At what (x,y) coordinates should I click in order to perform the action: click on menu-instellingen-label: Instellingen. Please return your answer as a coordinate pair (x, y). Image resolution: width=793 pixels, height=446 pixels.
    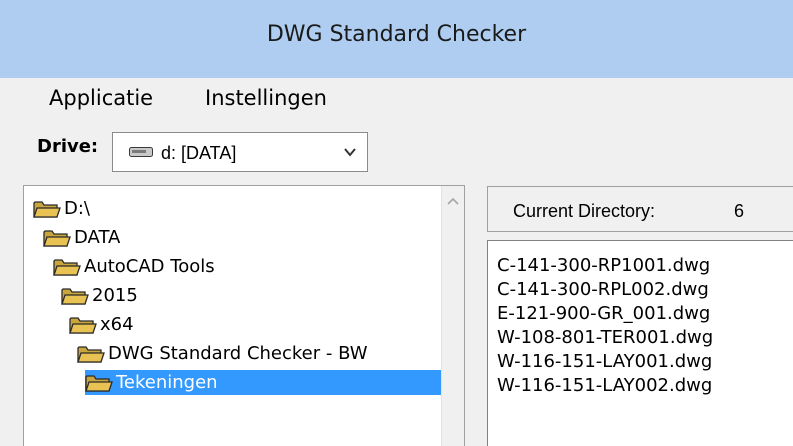
    Looking at the image, I should click on (266, 98).